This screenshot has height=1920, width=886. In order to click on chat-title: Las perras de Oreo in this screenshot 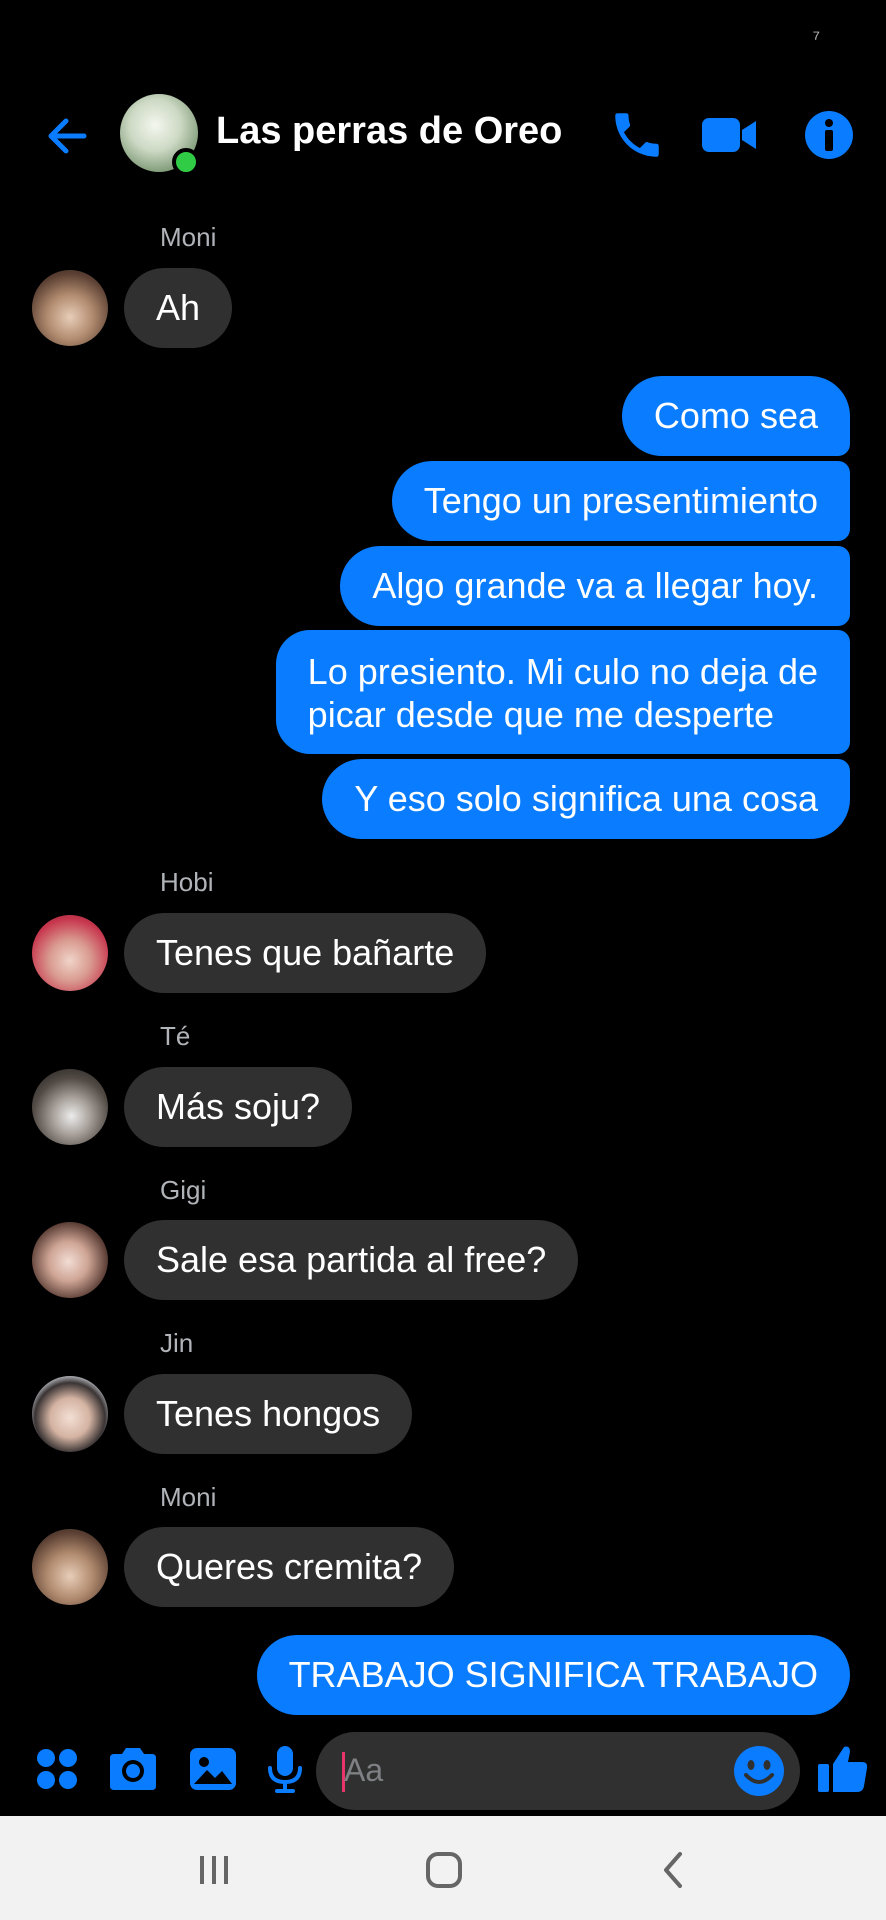, I will do `click(389, 131)`.